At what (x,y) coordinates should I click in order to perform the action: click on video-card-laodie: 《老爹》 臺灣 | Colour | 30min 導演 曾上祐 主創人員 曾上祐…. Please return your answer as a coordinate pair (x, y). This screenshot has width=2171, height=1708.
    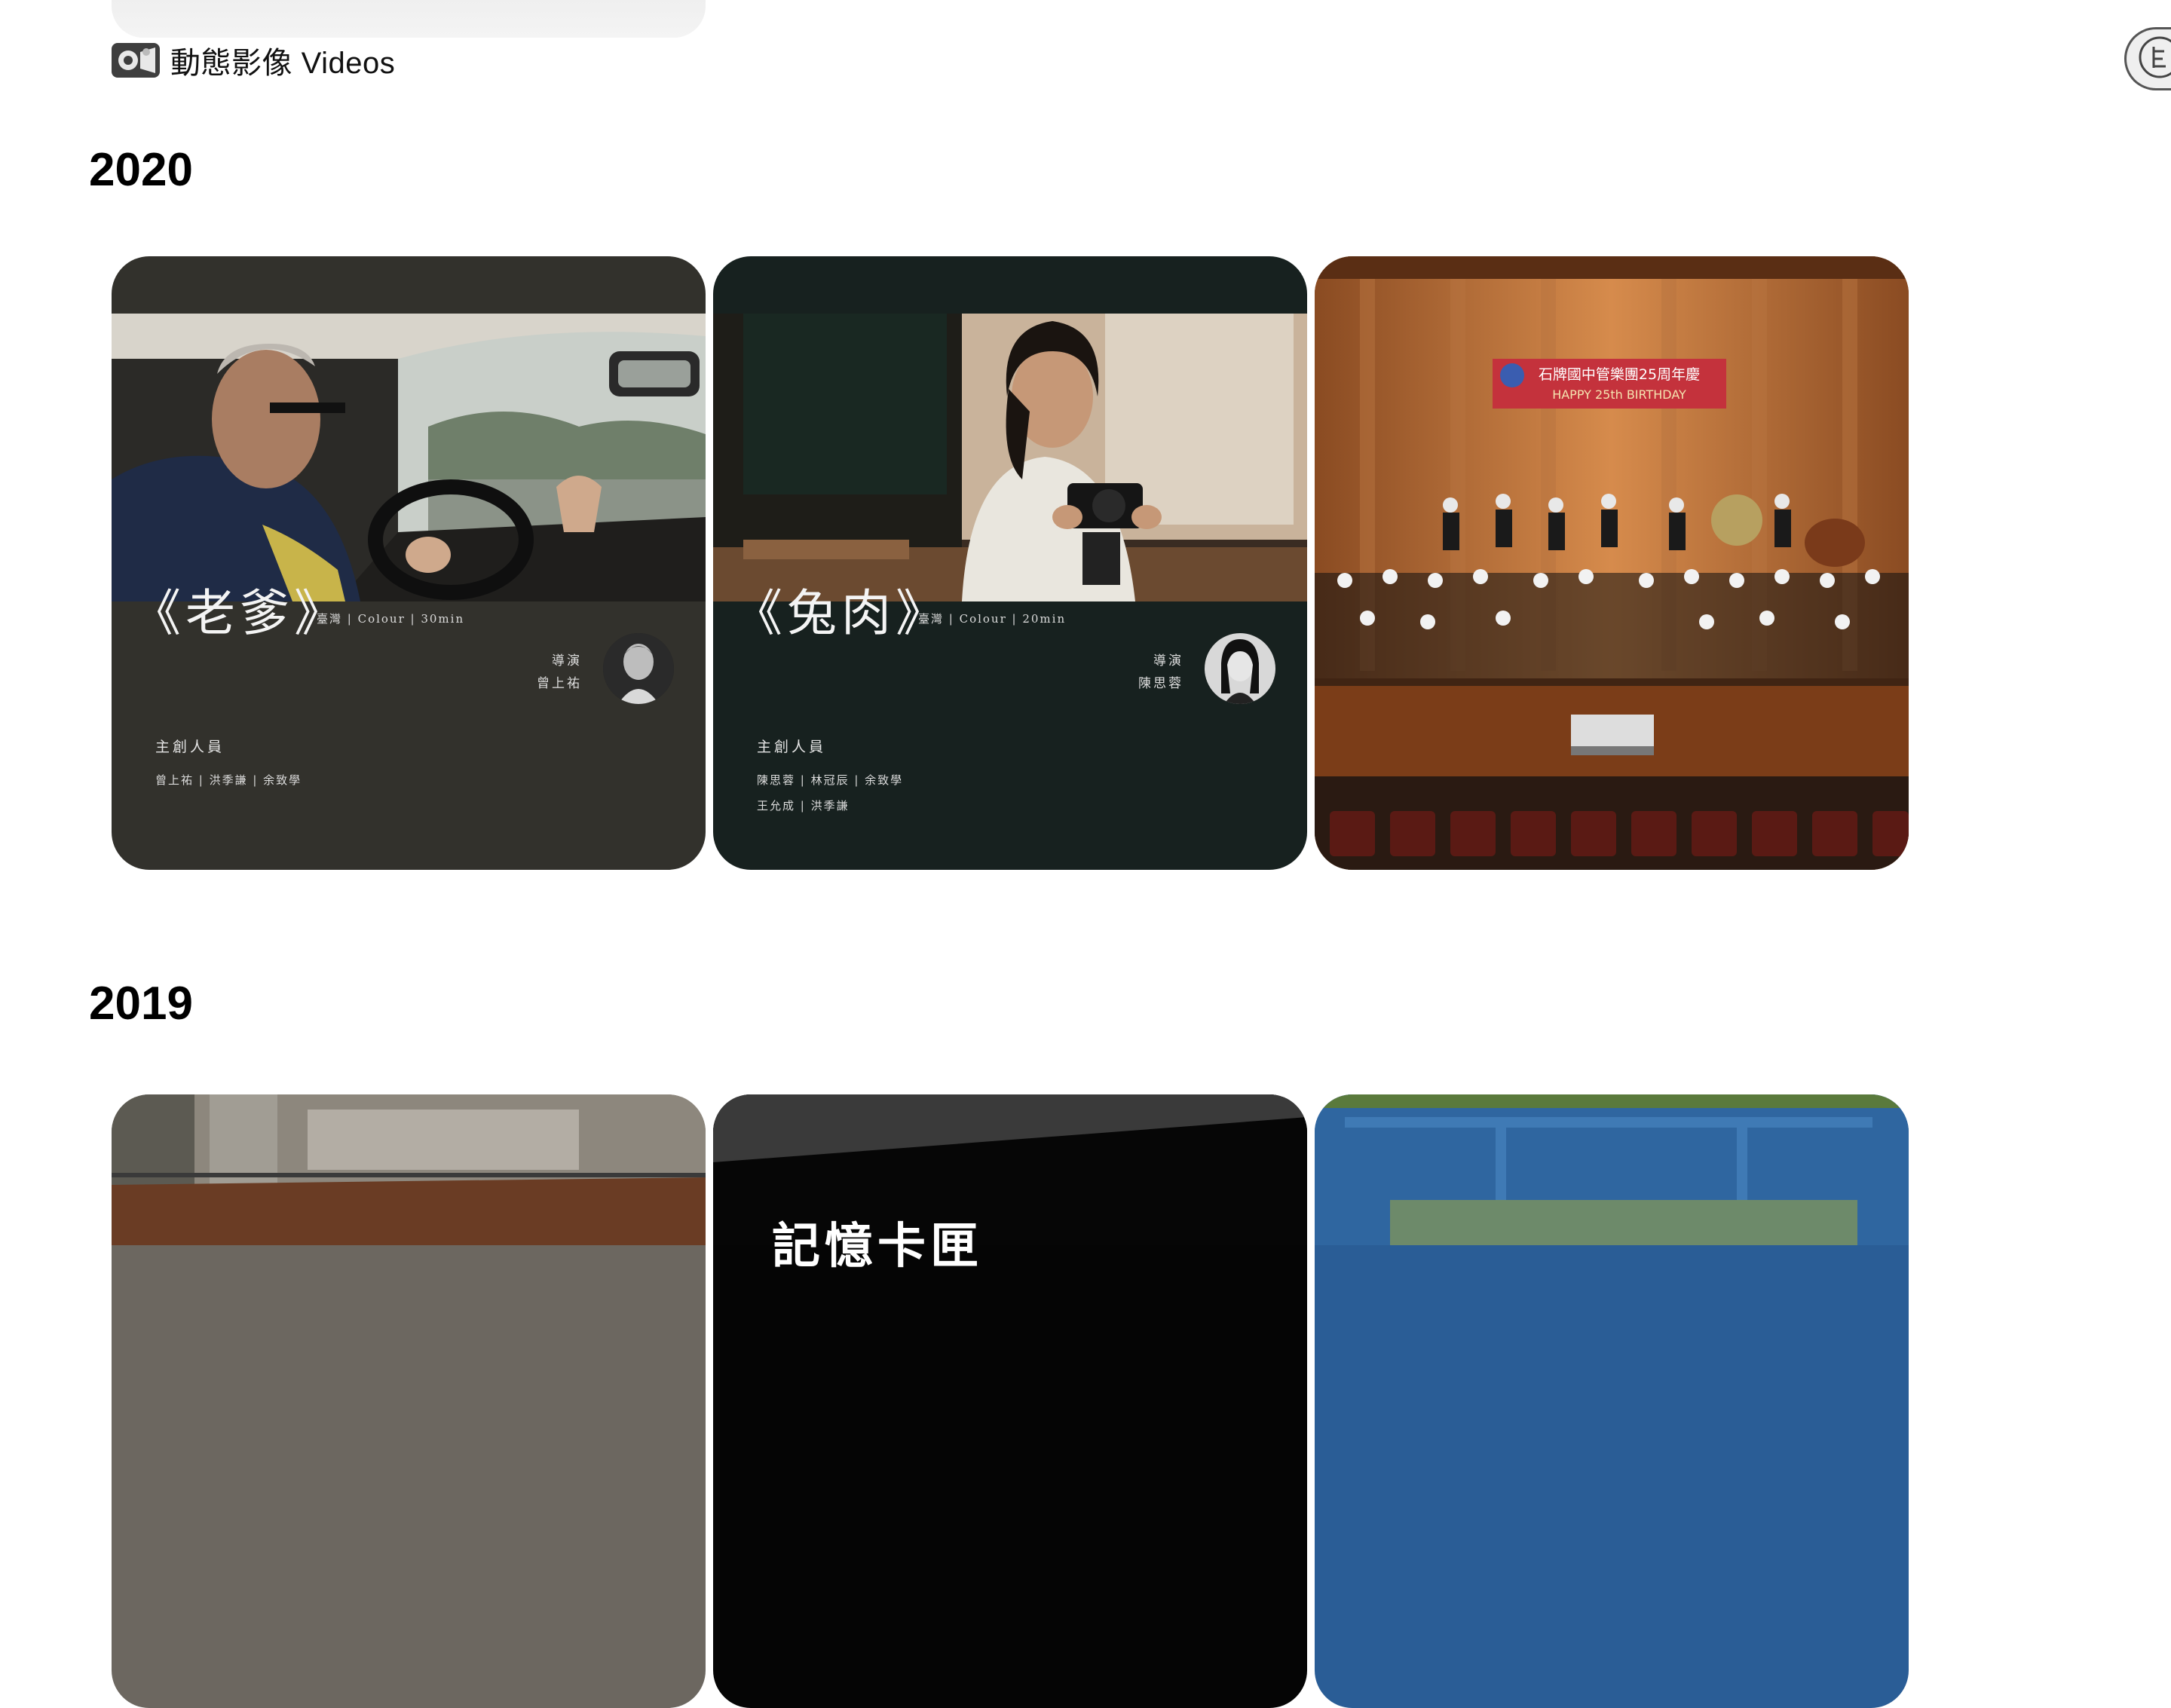
    Looking at the image, I should click on (409, 563).